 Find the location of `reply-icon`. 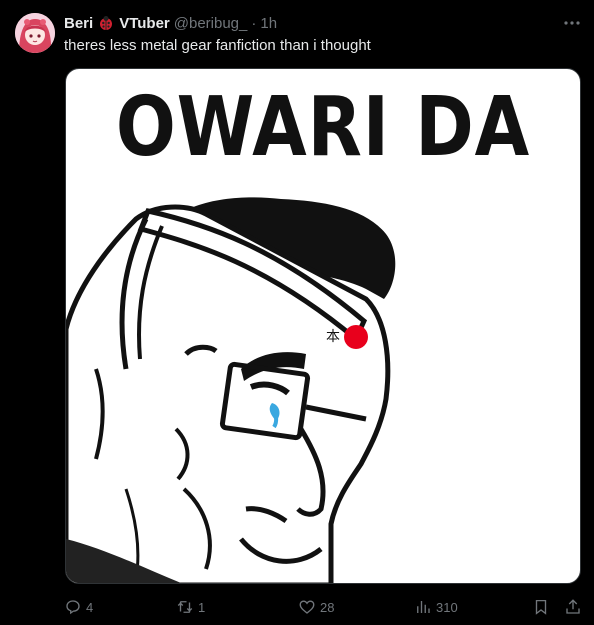

reply-icon is located at coordinates (73, 607).